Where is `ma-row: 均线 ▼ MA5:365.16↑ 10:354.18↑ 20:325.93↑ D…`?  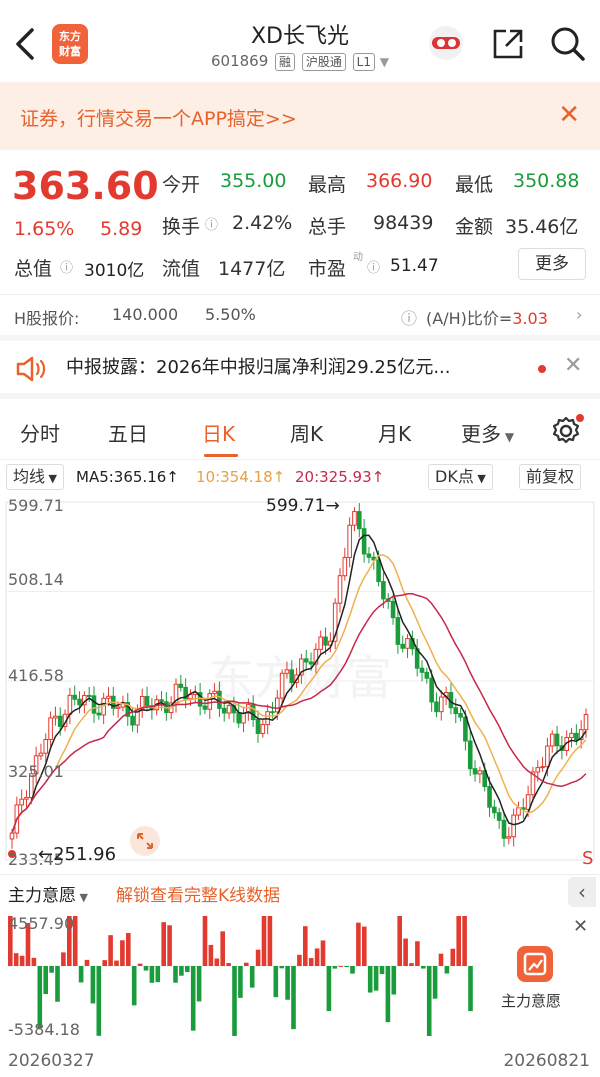 ma-row: 均线 ▼ MA5:365.16↑ 10:354.18↑ 20:325.93↑ D… is located at coordinates (300, 477).